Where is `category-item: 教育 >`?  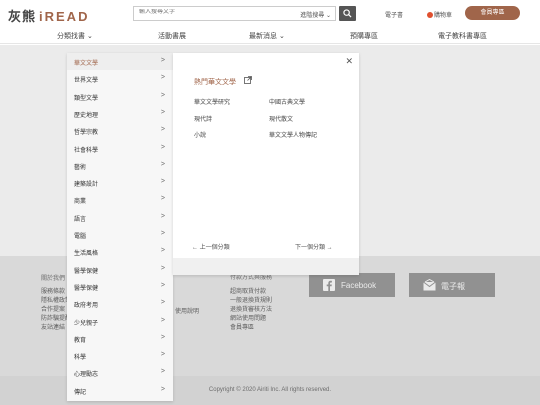
category-item: 教育 > is located at coordinates (120, 338).